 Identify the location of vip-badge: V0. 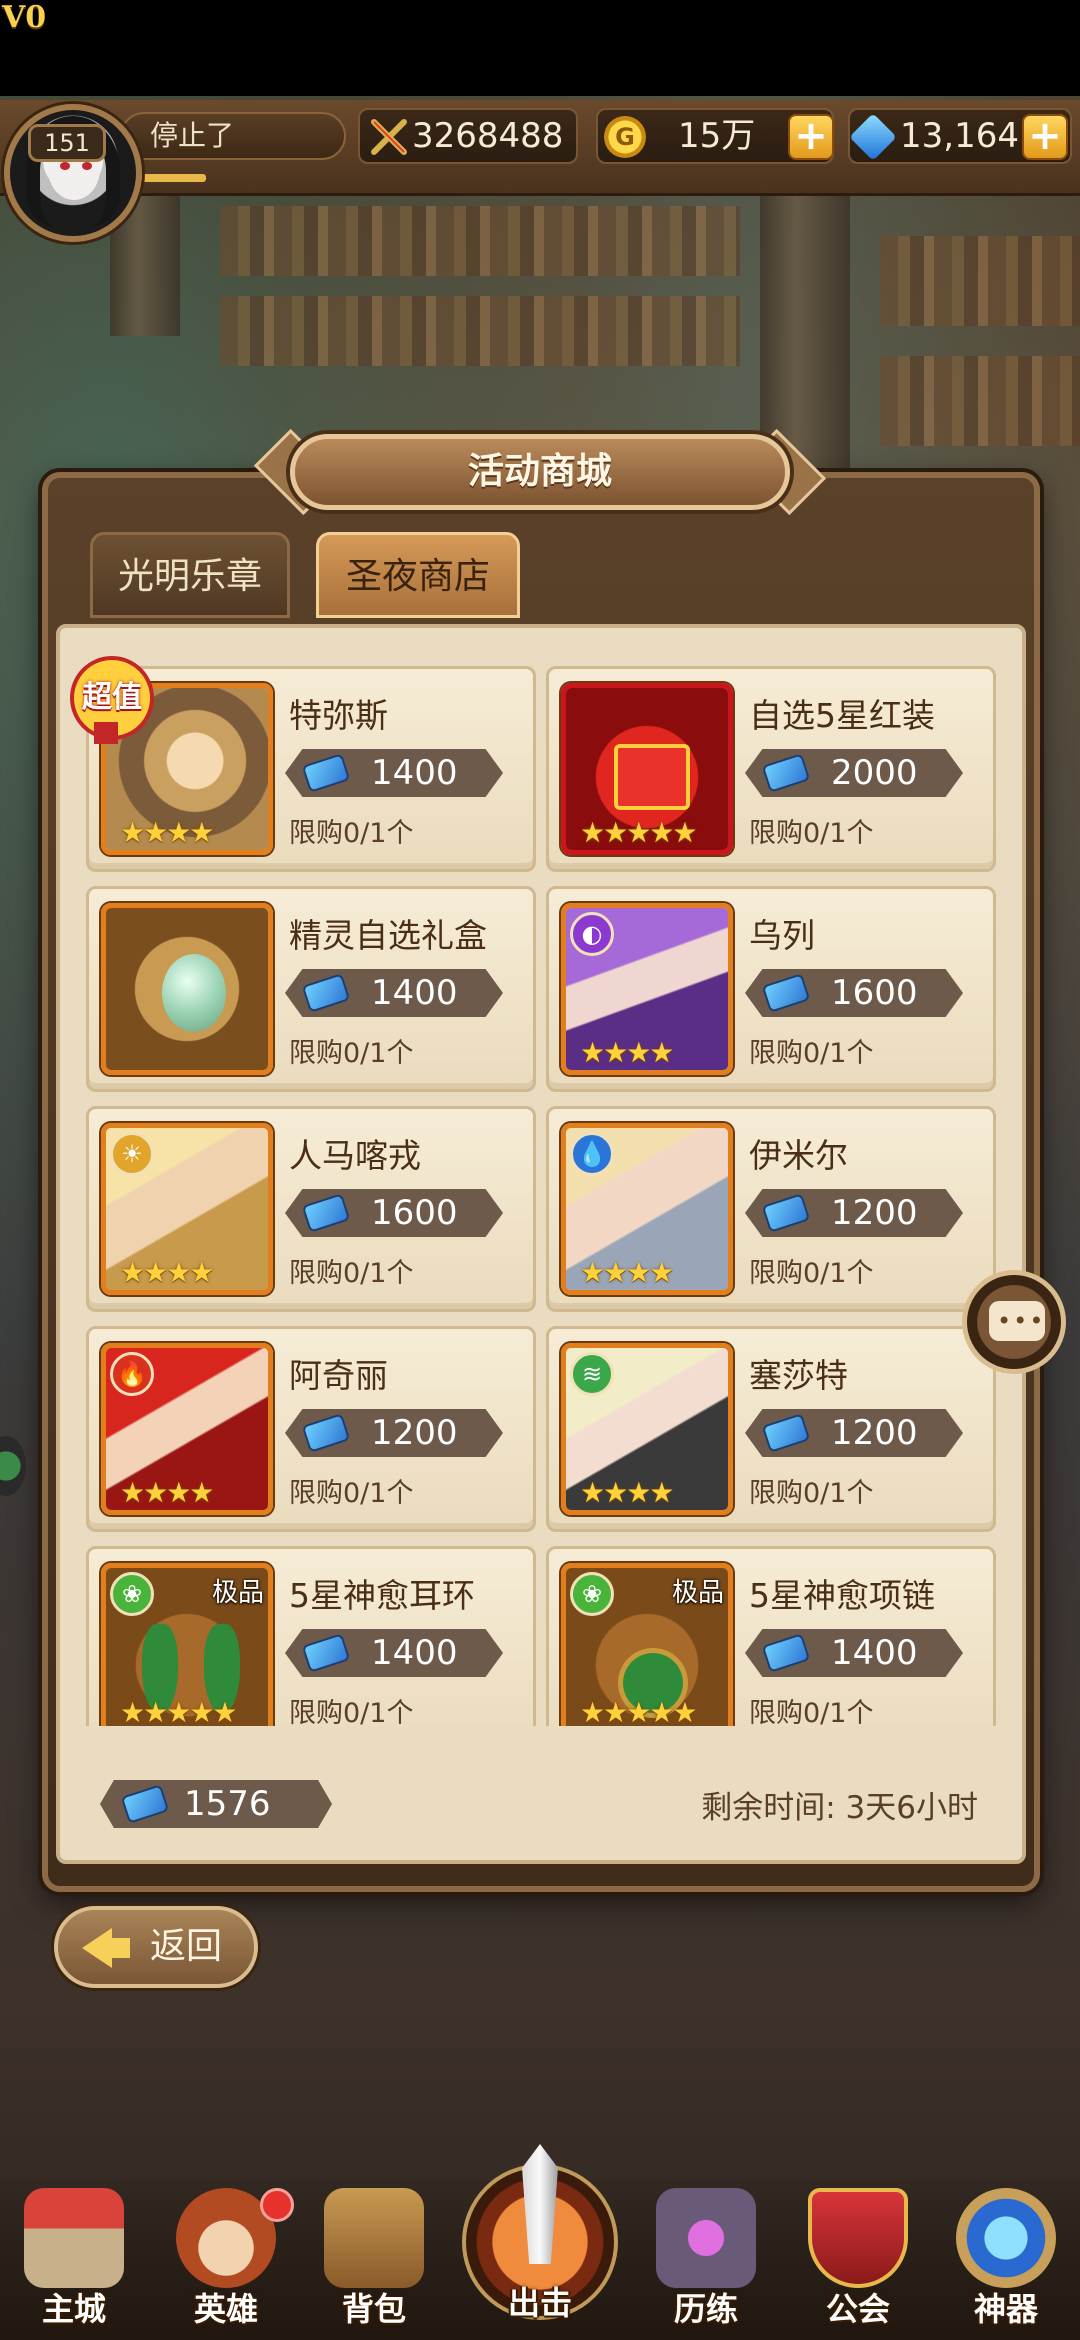
(24, 17).